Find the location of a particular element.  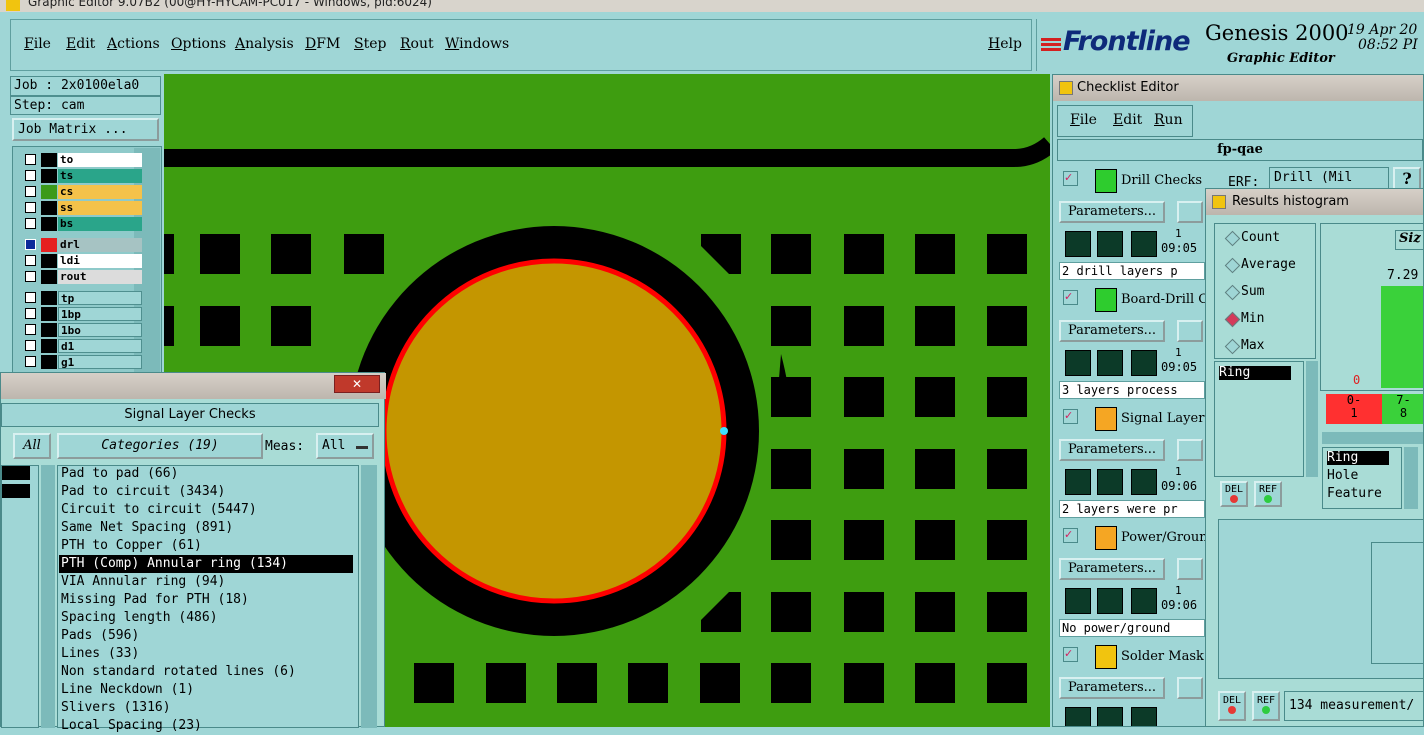

layer-row: ss is located at coordinates (84, 208).